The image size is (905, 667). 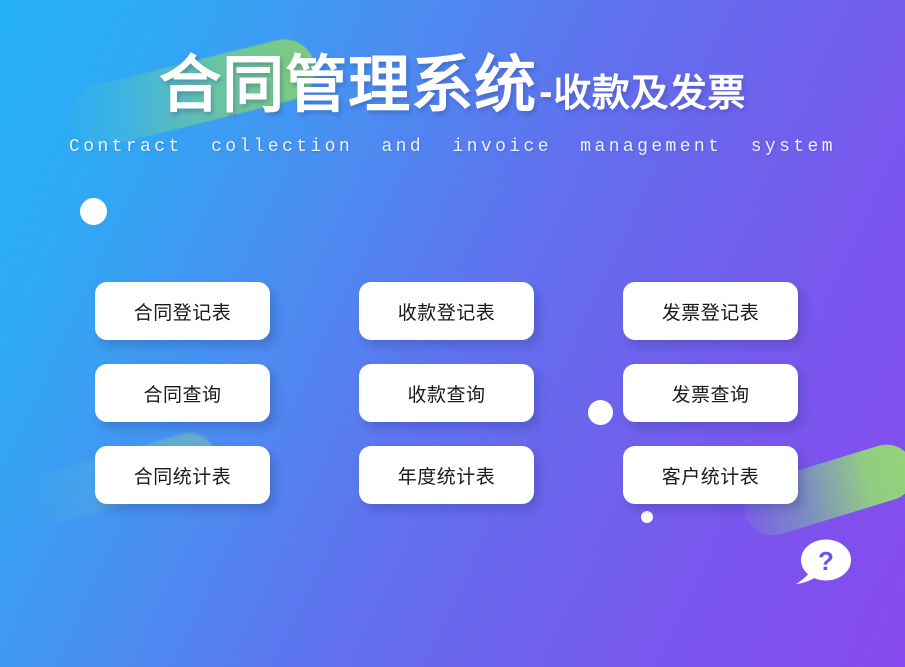 I want to click on menu-button-label: 发票查询, so click(x=710, y=395).